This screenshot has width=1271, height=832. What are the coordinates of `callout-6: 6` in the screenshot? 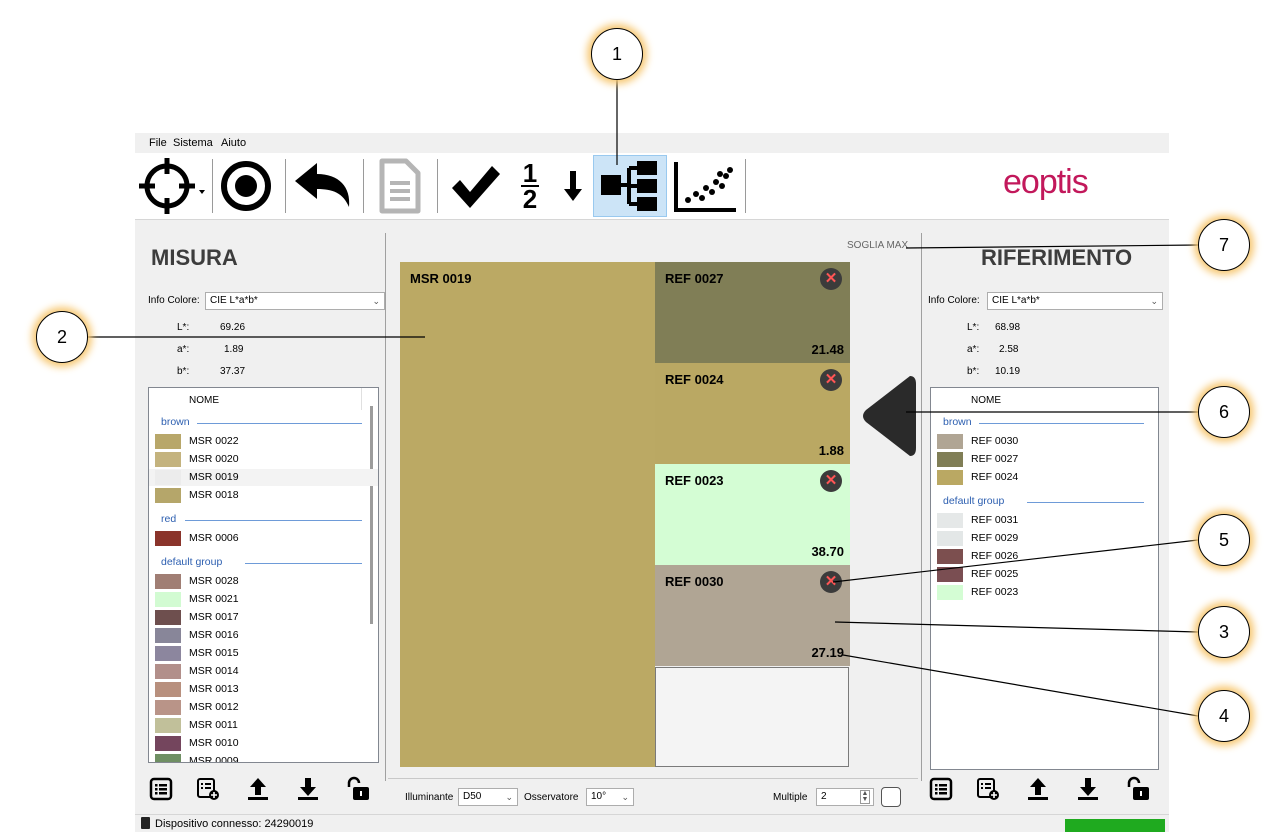 It's located at (1224, 412).